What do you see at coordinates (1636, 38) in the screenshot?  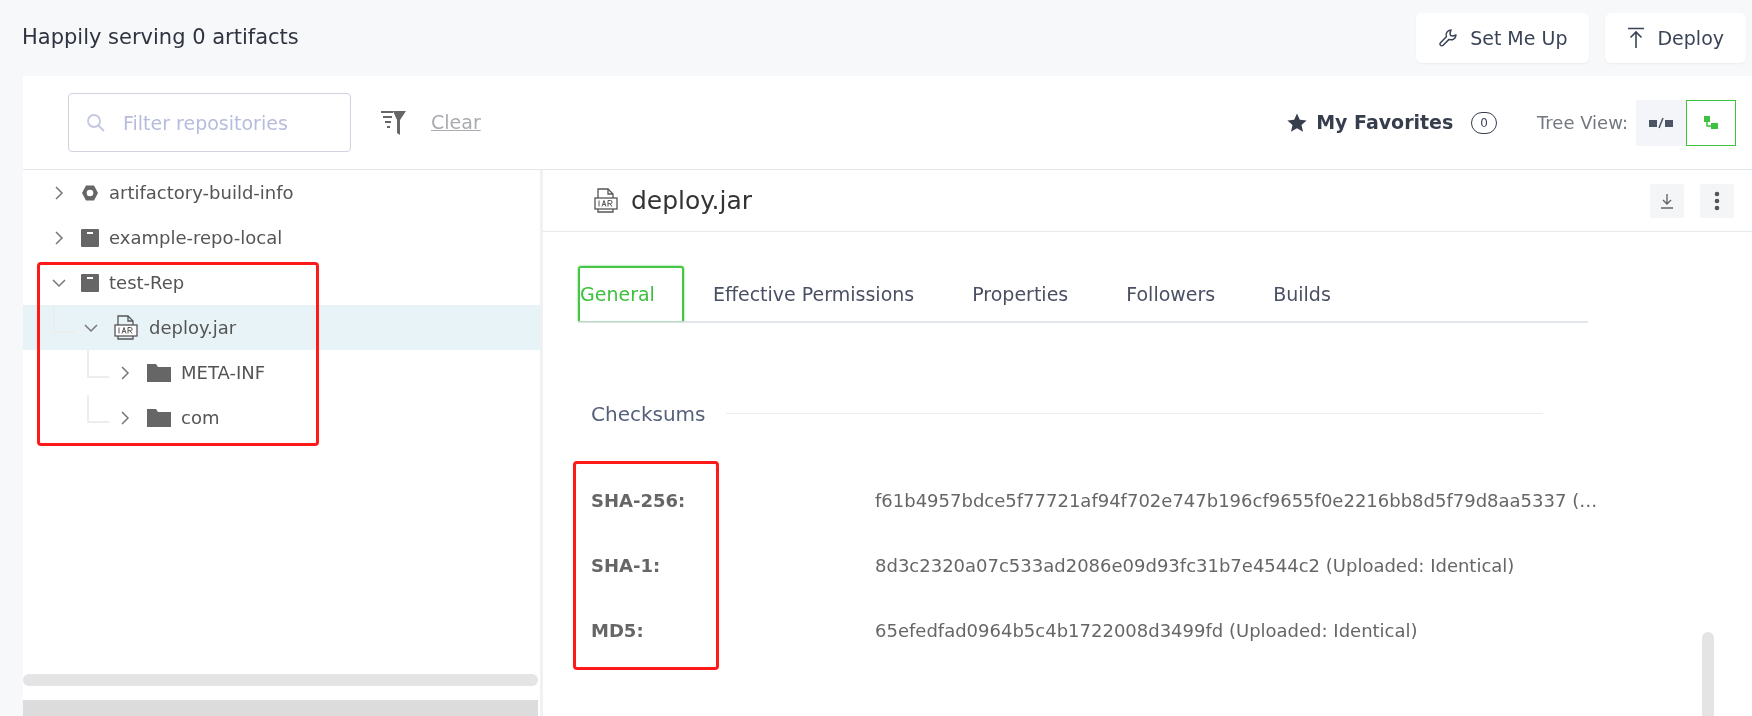 I see `upload-icon` at bounding box center [1636, 38].